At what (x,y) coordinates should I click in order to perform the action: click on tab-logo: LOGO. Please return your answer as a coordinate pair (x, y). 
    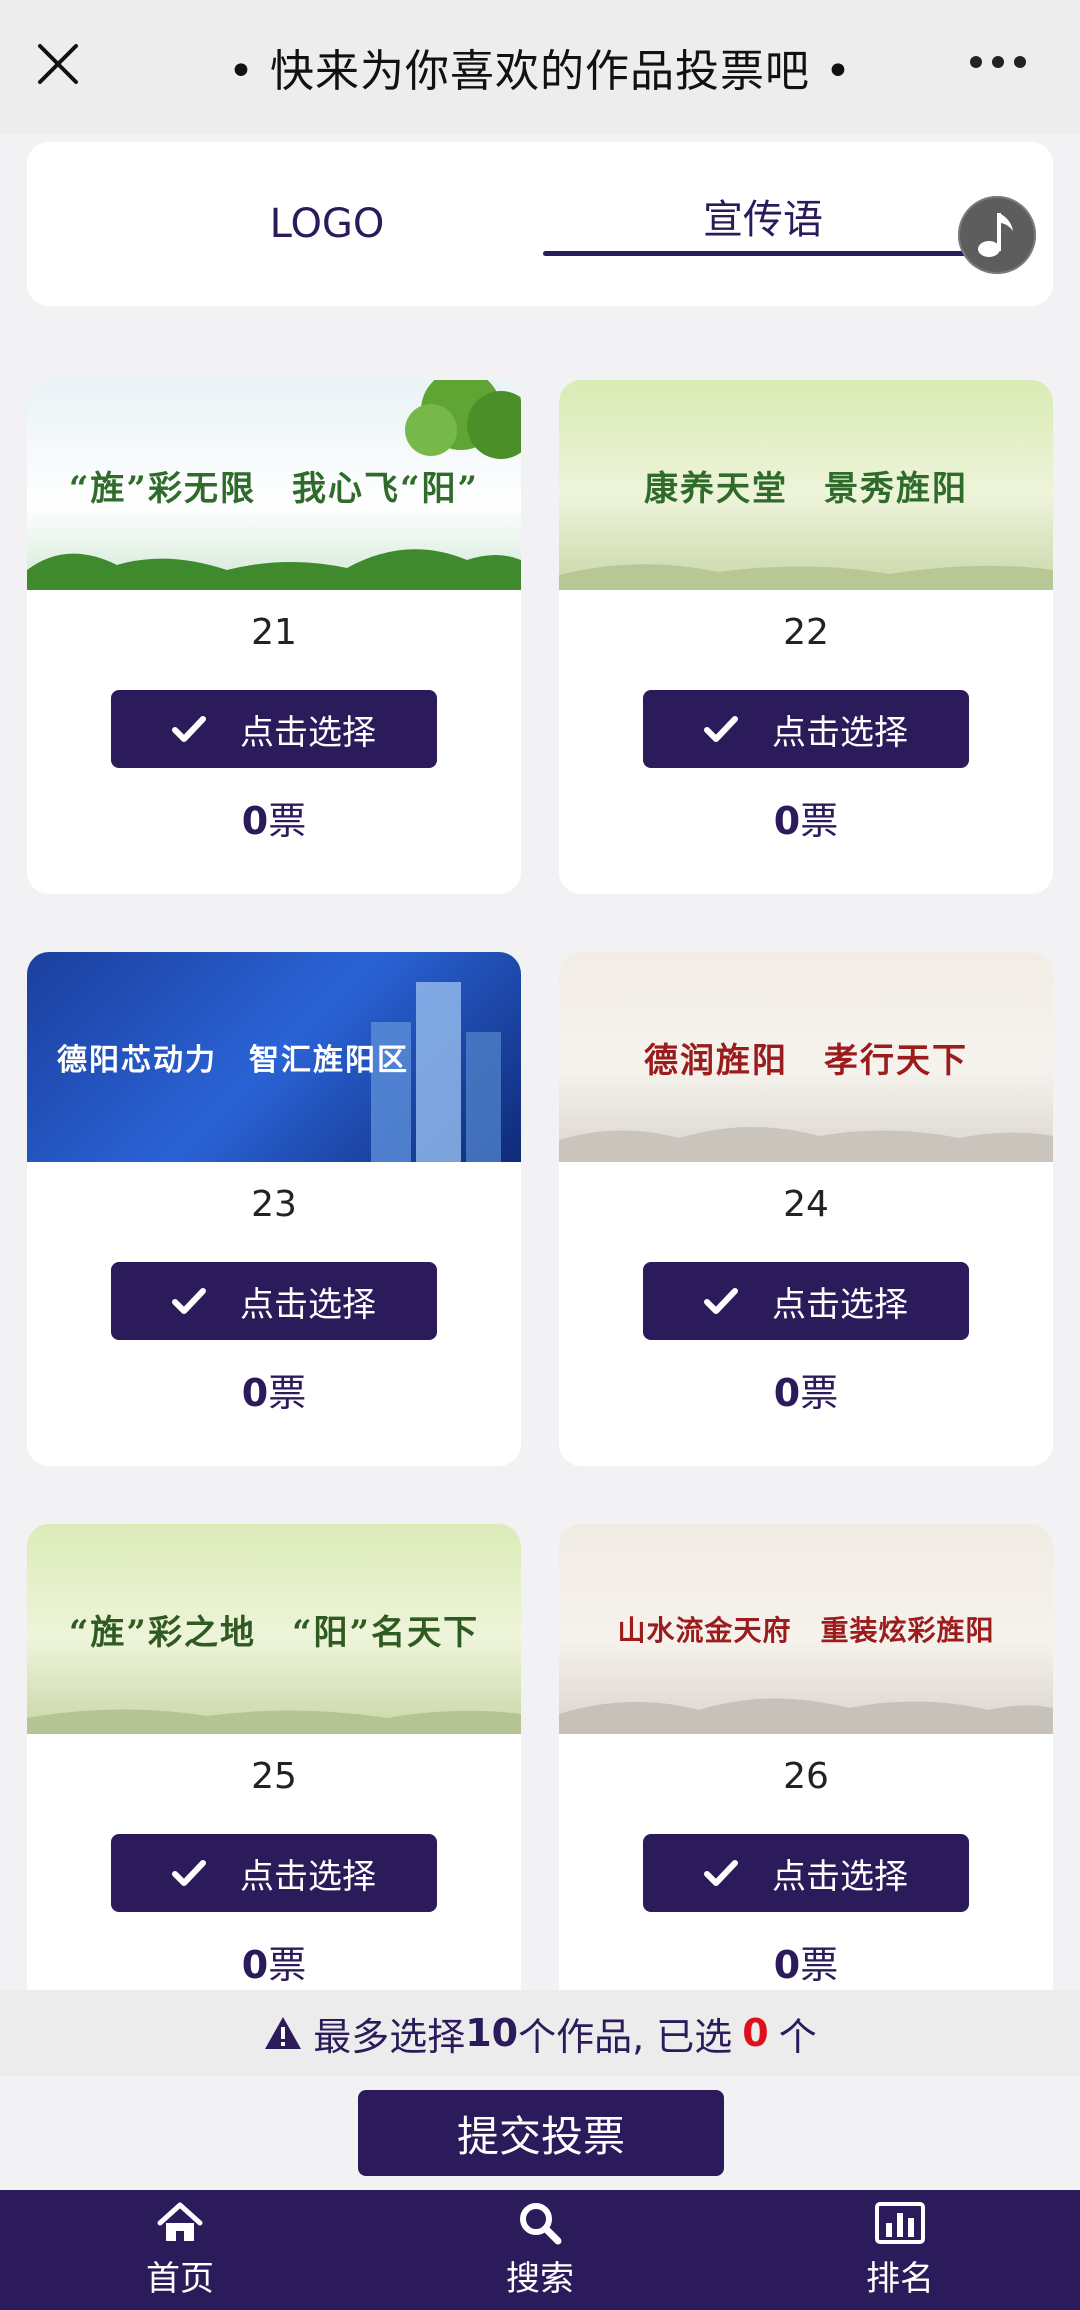
    Looking at the image, I should click on (327, 224).